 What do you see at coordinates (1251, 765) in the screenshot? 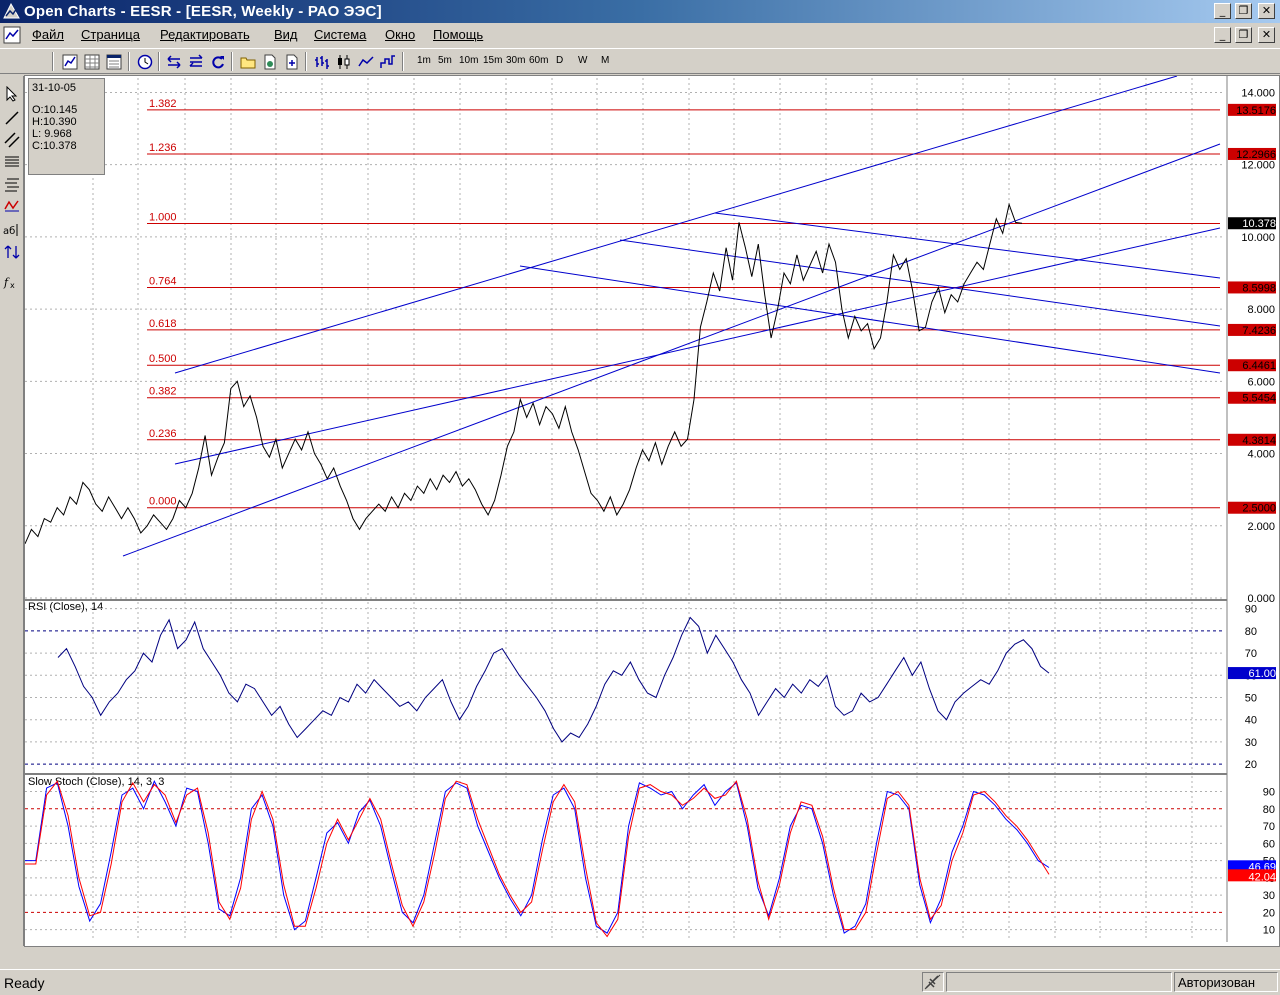
I see `rsi-tick-label: 20` at bounding box center [1251, 765].